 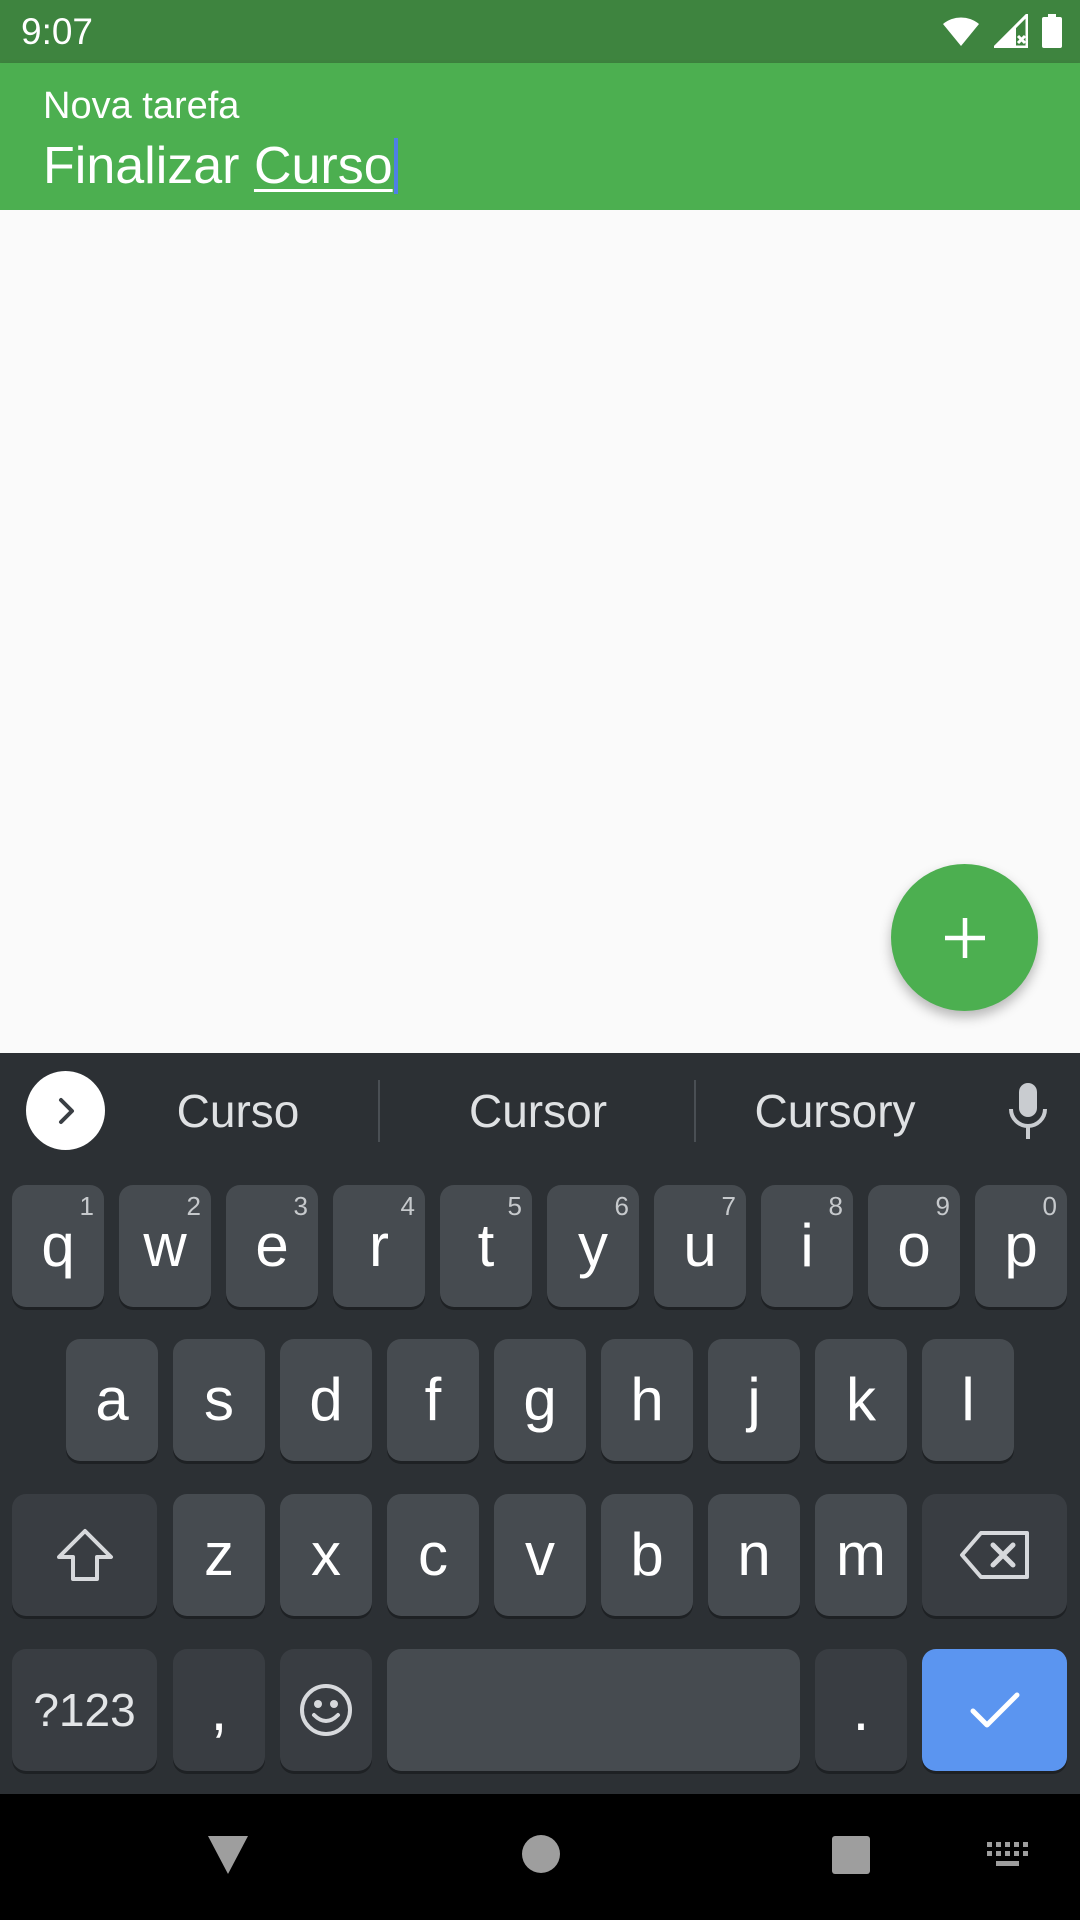 I want to click on key-label: c, so click(x=433, y=1554).